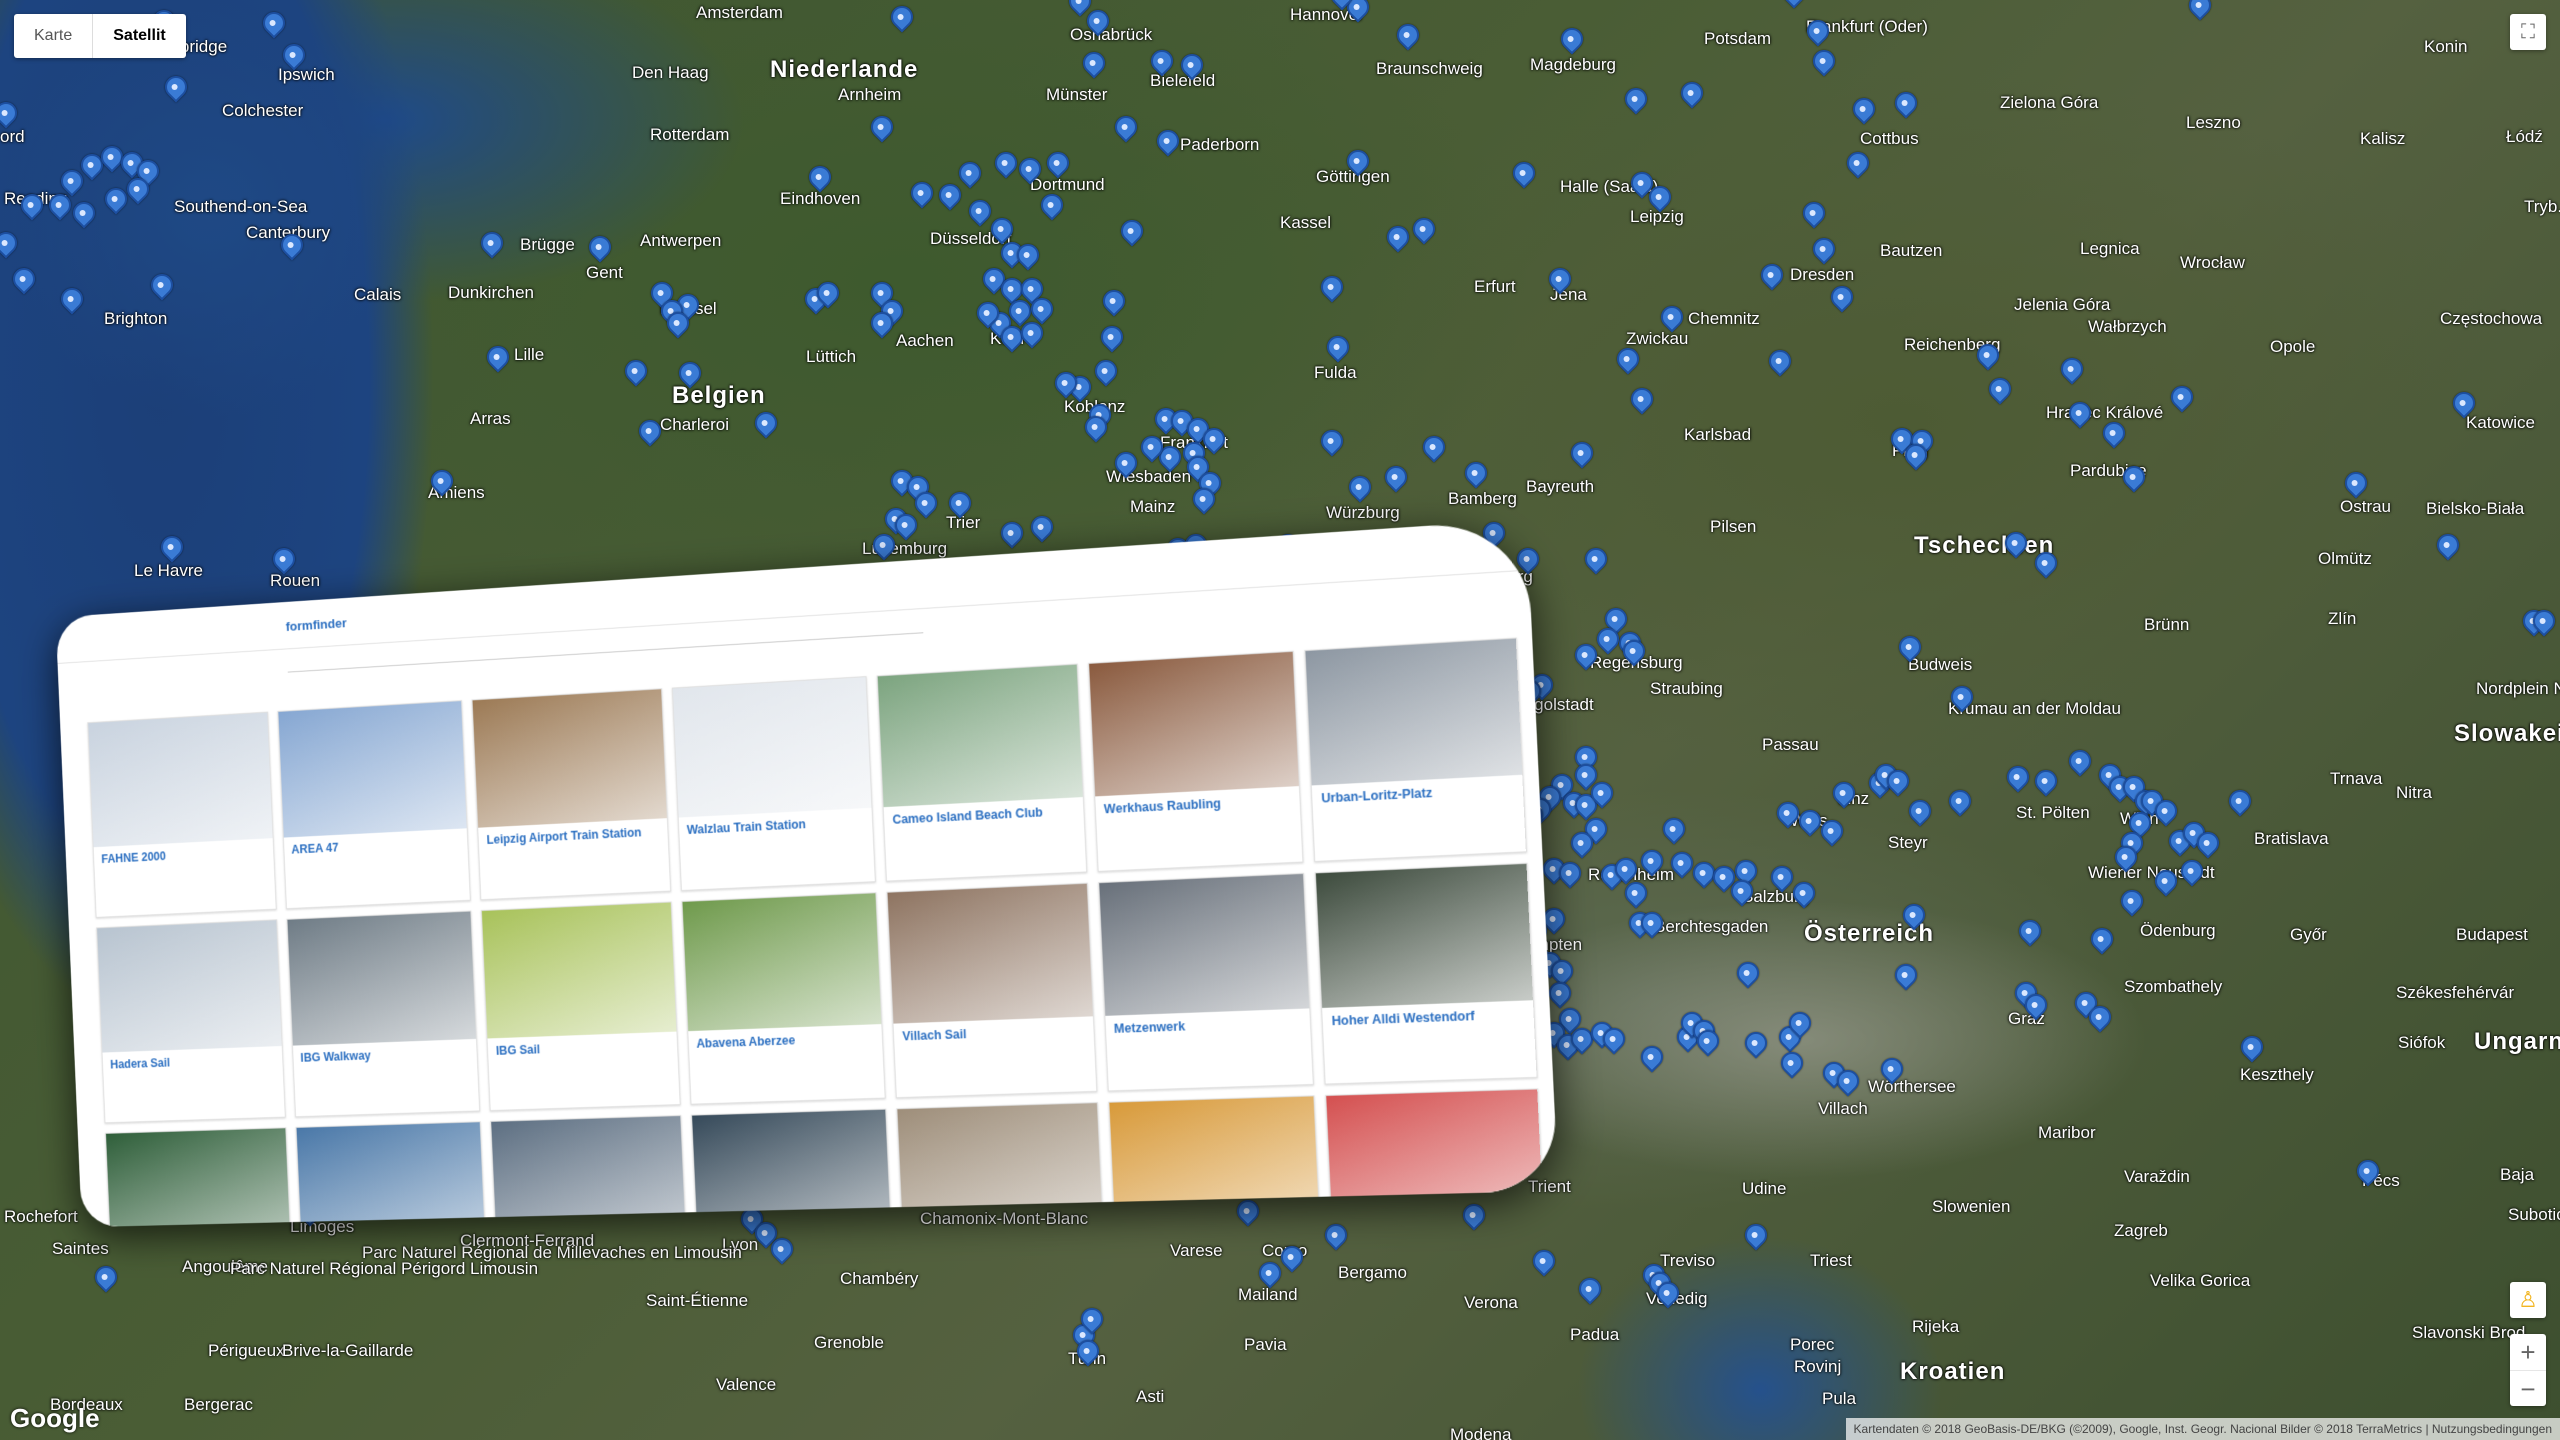 Image resolution: width=2560 pixels, height=1440 pixels. What do you see at coordinates (138, 36) in the screenshot?
I see `map-type-satellite-button: Satellit` at bounding box center [138, 36].